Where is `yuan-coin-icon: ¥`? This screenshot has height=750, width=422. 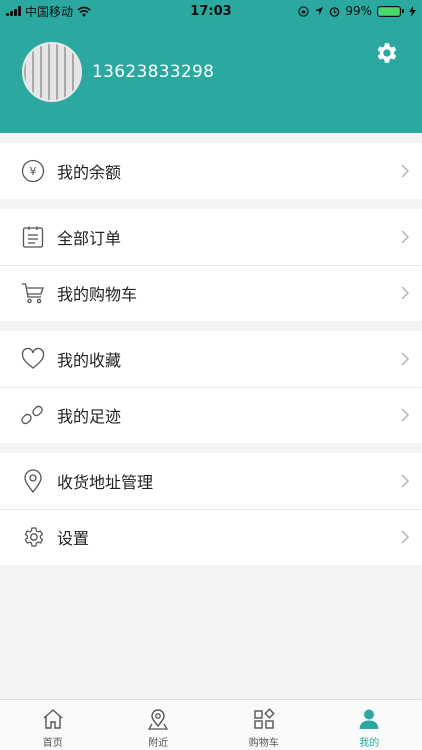 yuan-coin-icon: ¥ is located at coordinates (33, 171).